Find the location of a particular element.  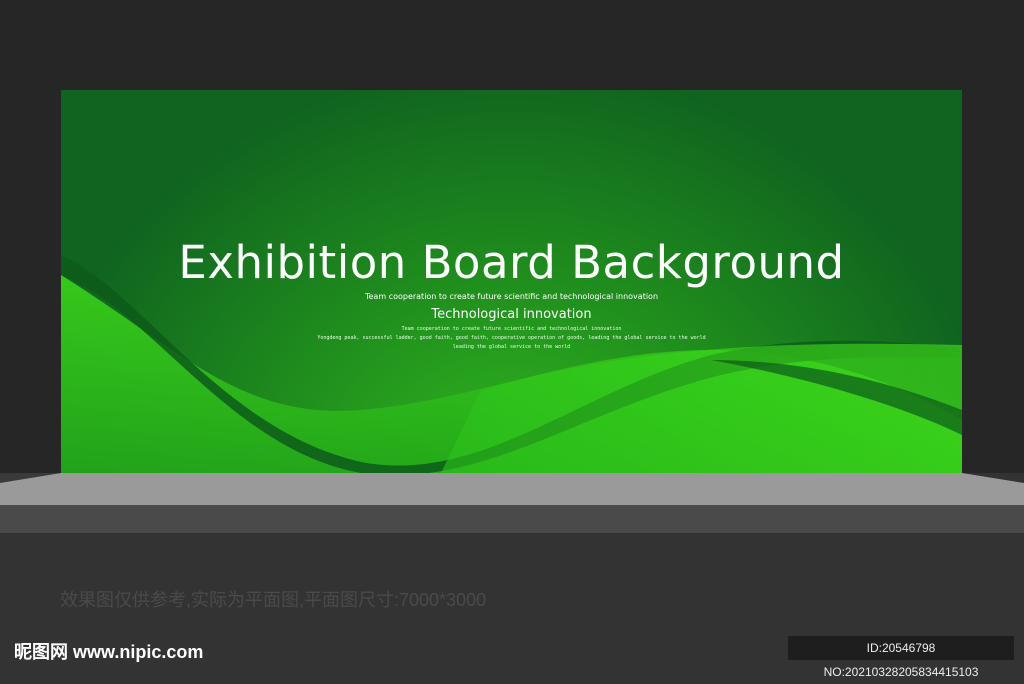

stage-floor is located at coordinates (512, 489).